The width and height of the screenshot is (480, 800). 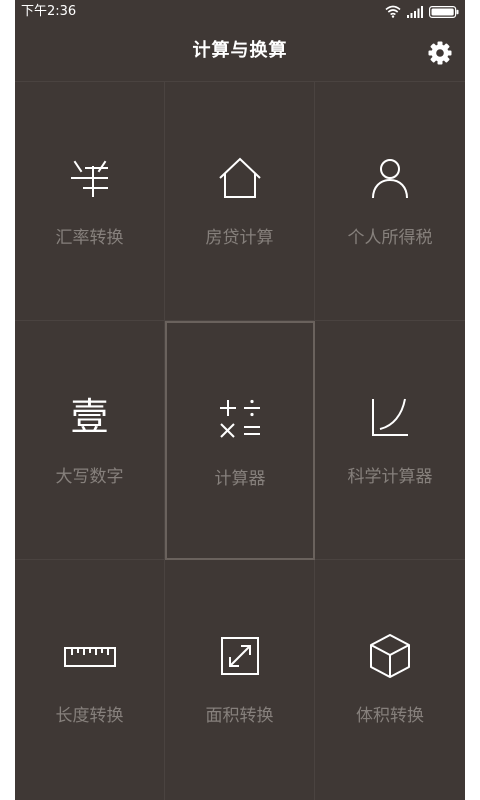 I want to click on wifi-icon, so click(x=393, y=12).